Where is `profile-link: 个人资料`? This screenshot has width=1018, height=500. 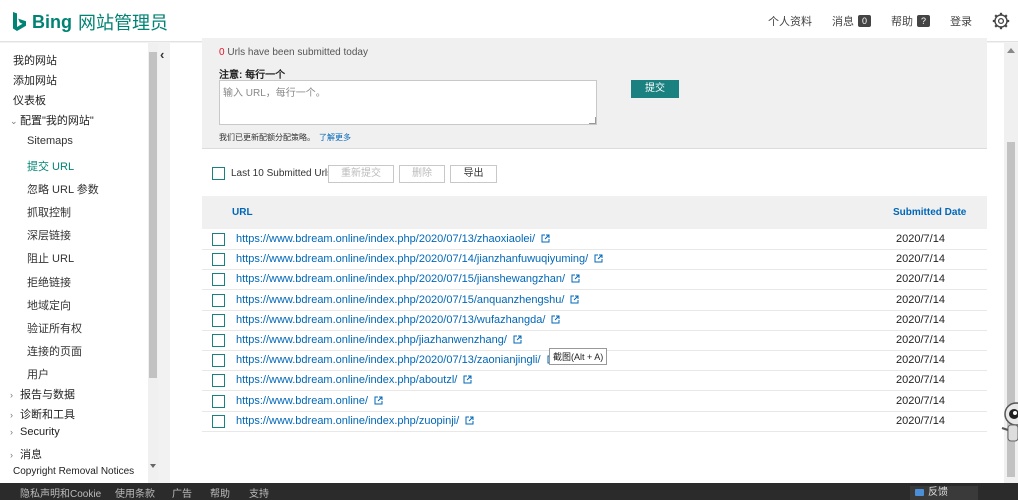 profile-link: 个人资料 is located at coordinates (790, 21).